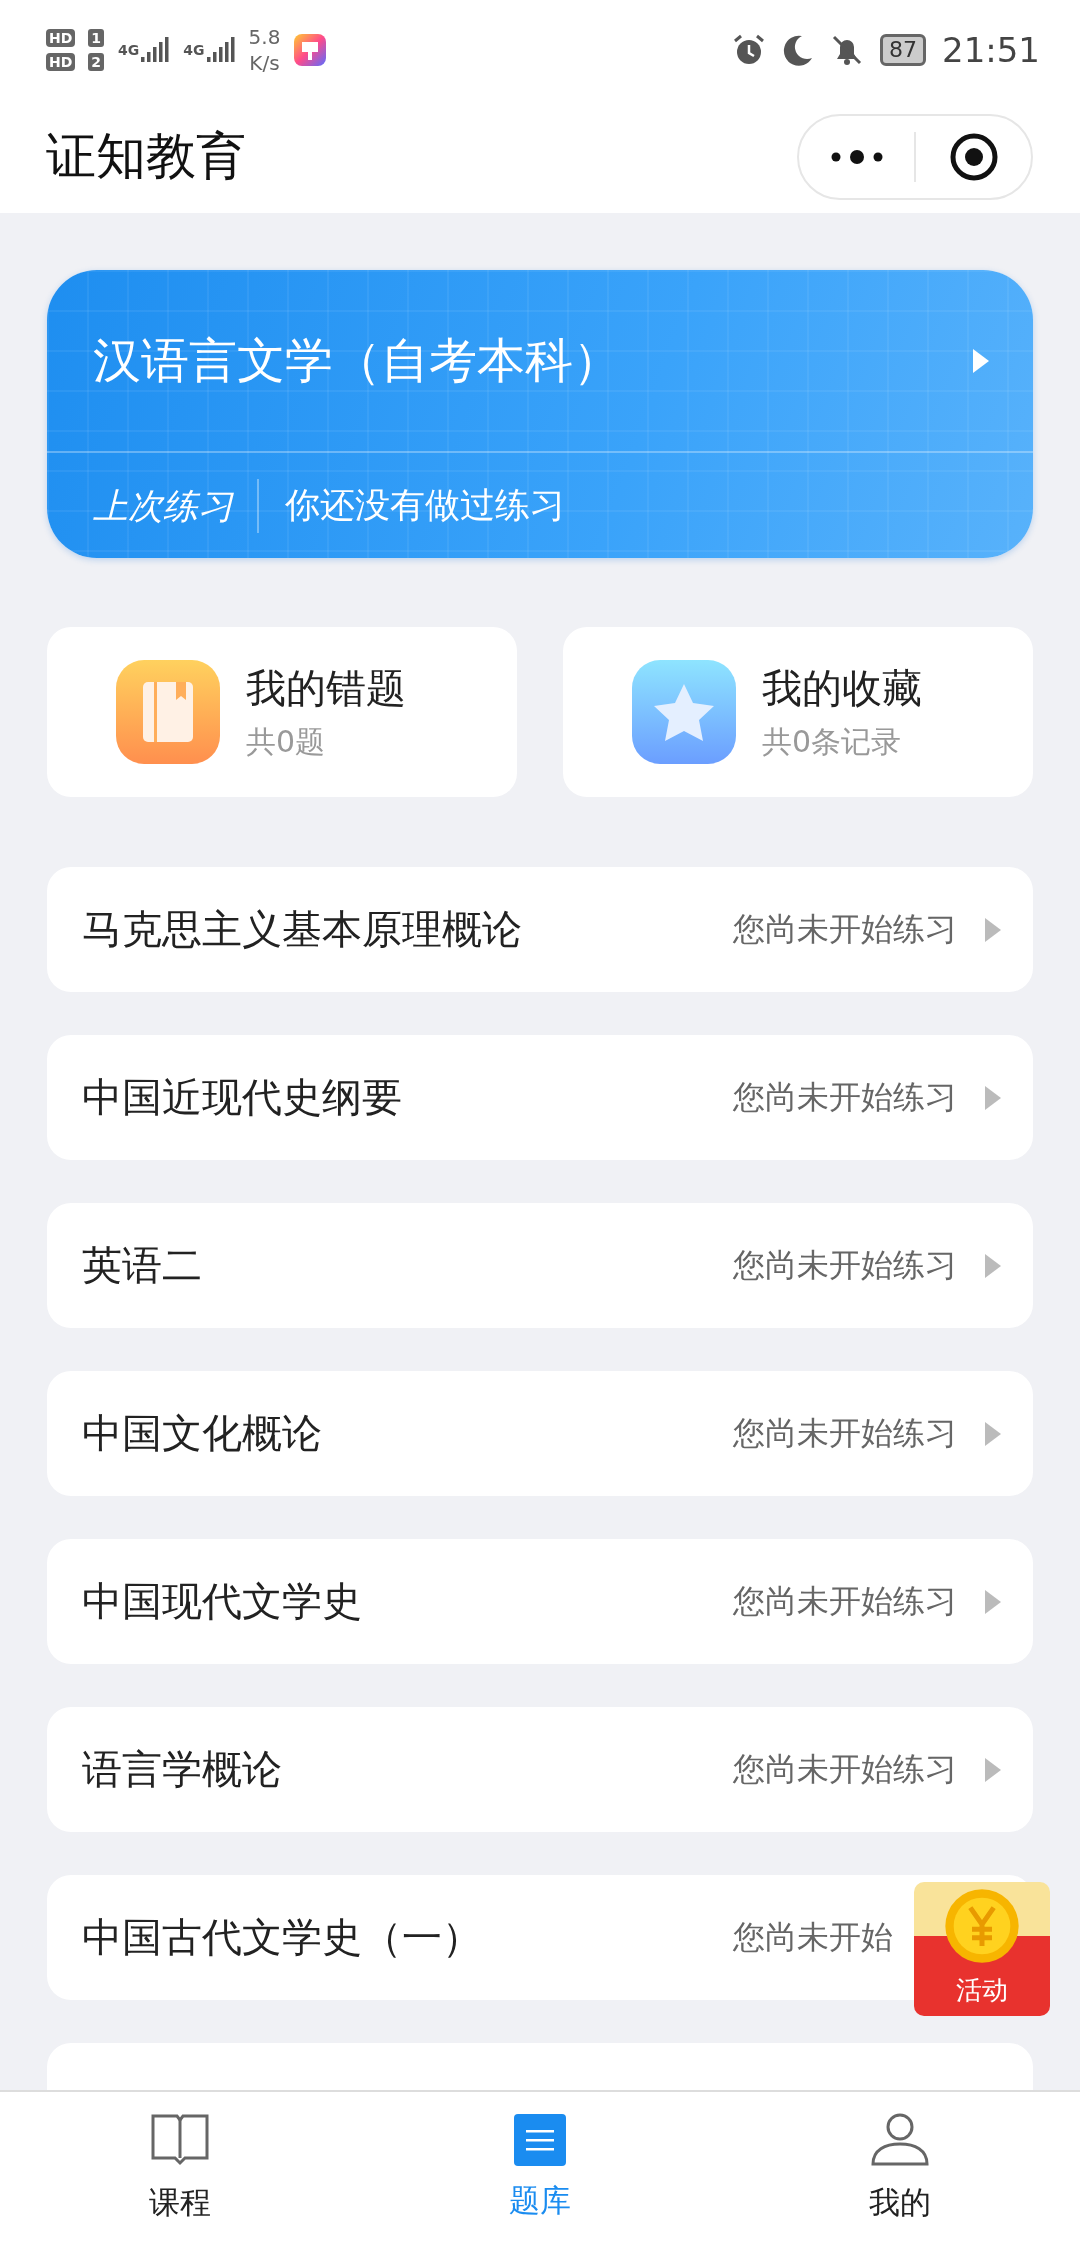 This screenshot has width=1080, height=2244. What do you see at coordinates (540, 1601) in the screenshot?
I see `subject-item: 中国现代文学史 您尚未开始练习` at bounding box center [540, 1601].